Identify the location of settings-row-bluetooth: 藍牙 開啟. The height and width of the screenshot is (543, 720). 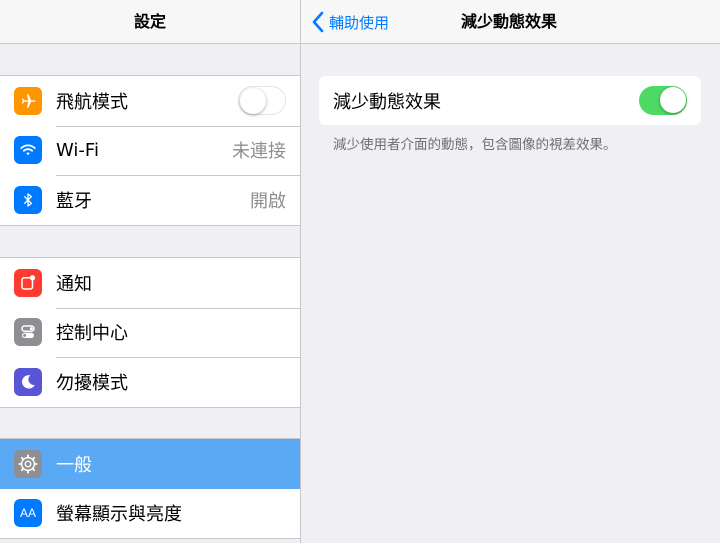
(150, 200).